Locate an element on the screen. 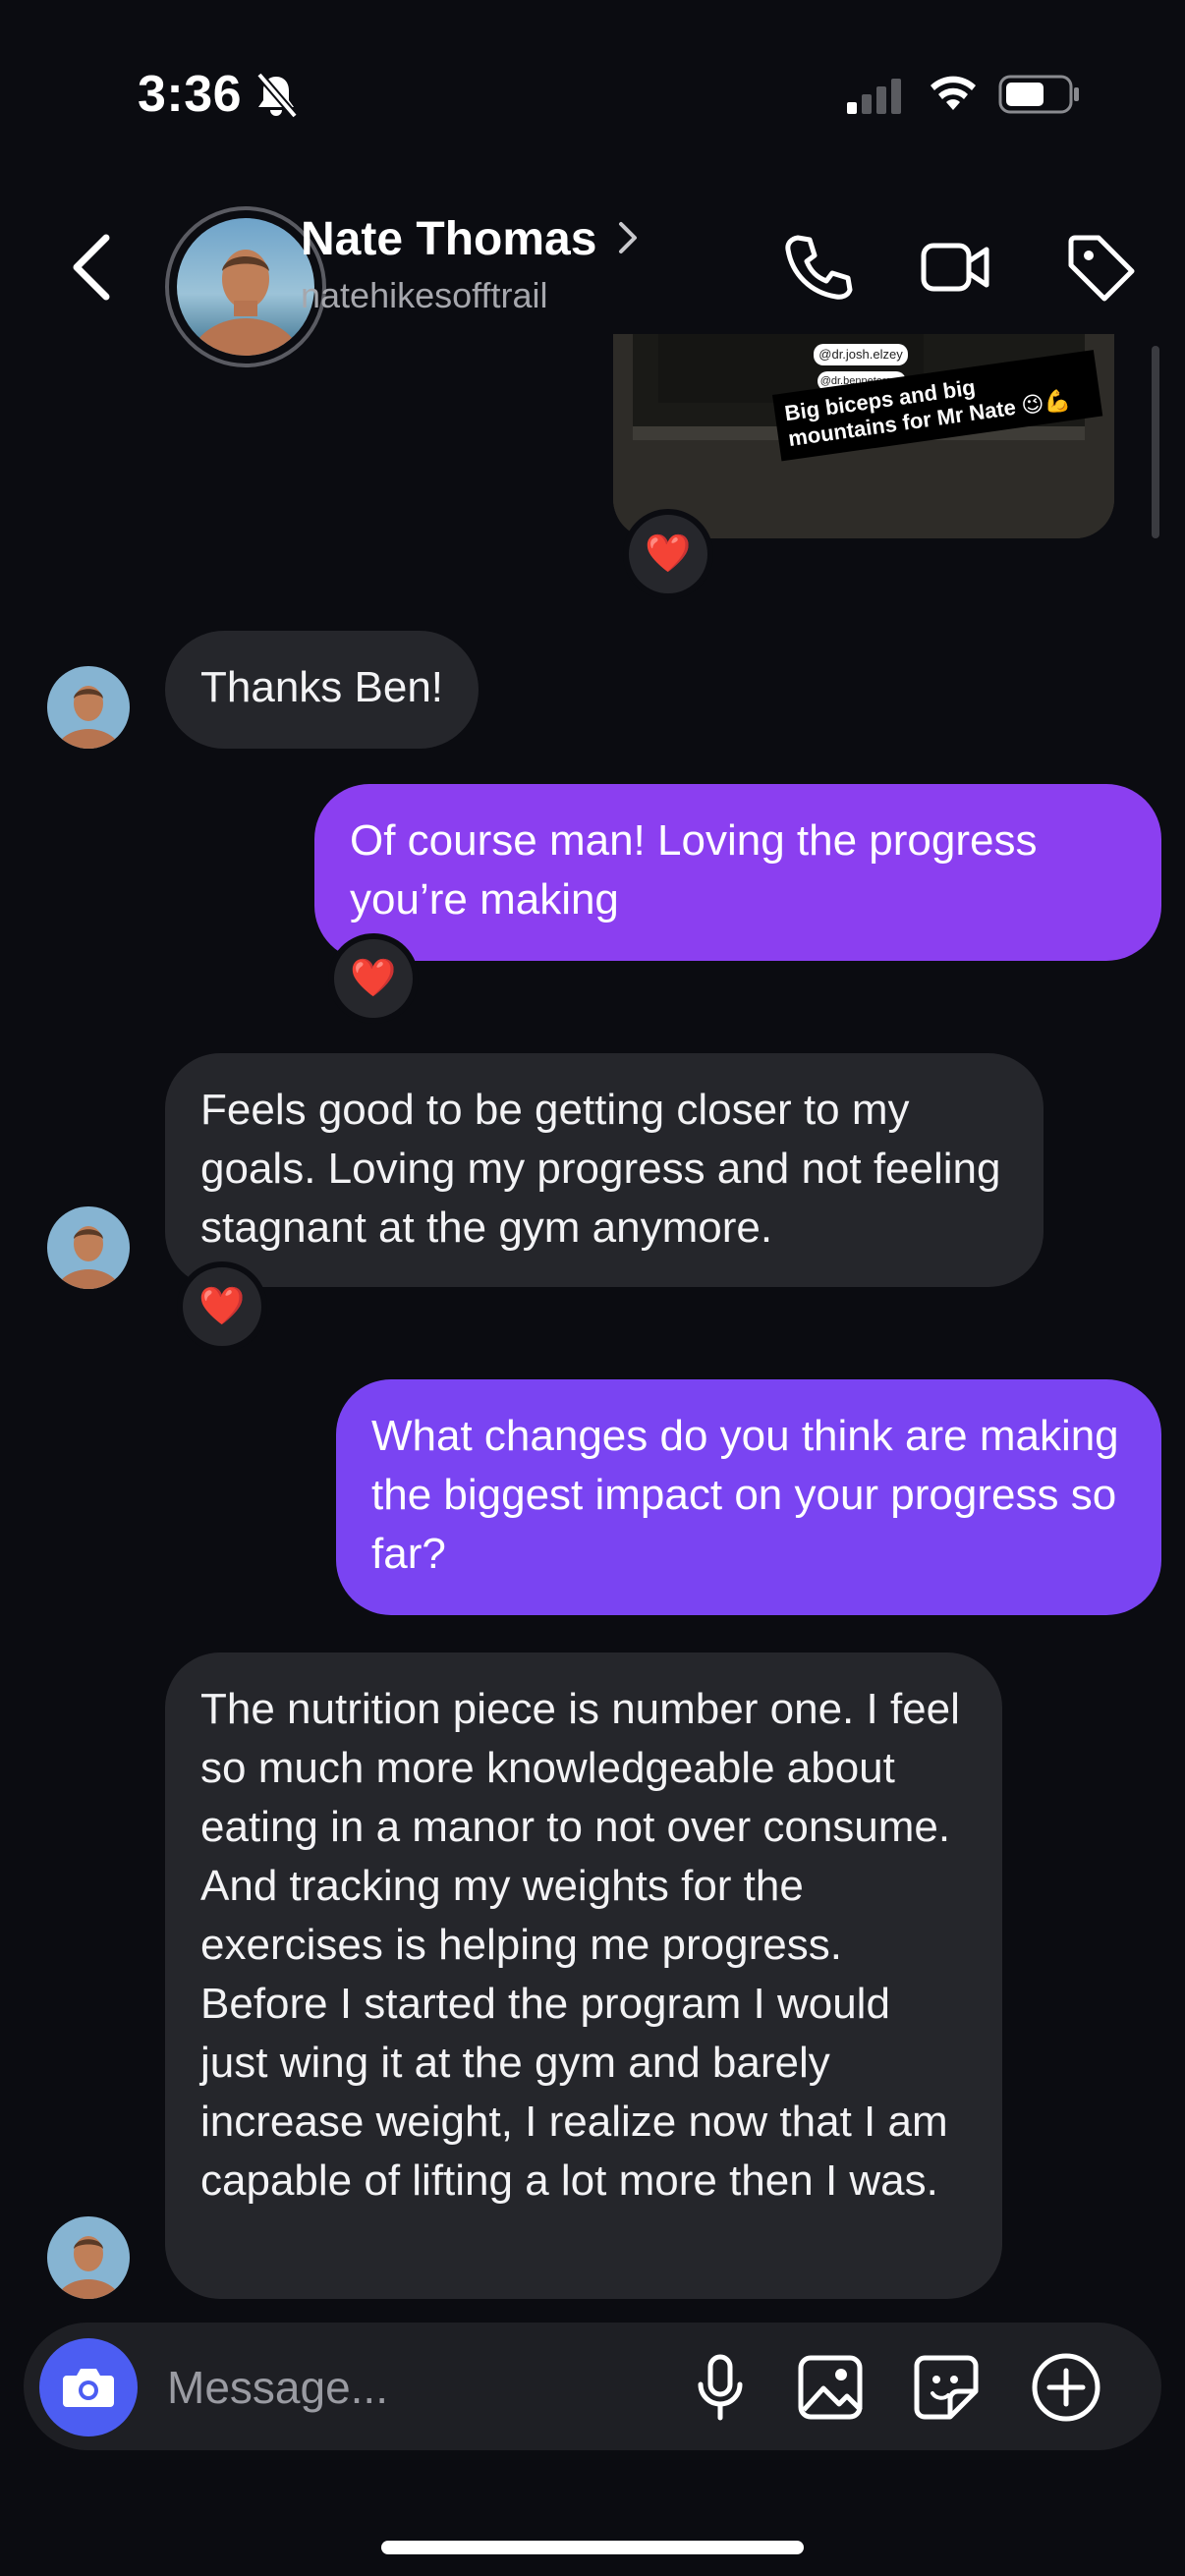  cellular-signal-icon is located at coordinates (876, 99).